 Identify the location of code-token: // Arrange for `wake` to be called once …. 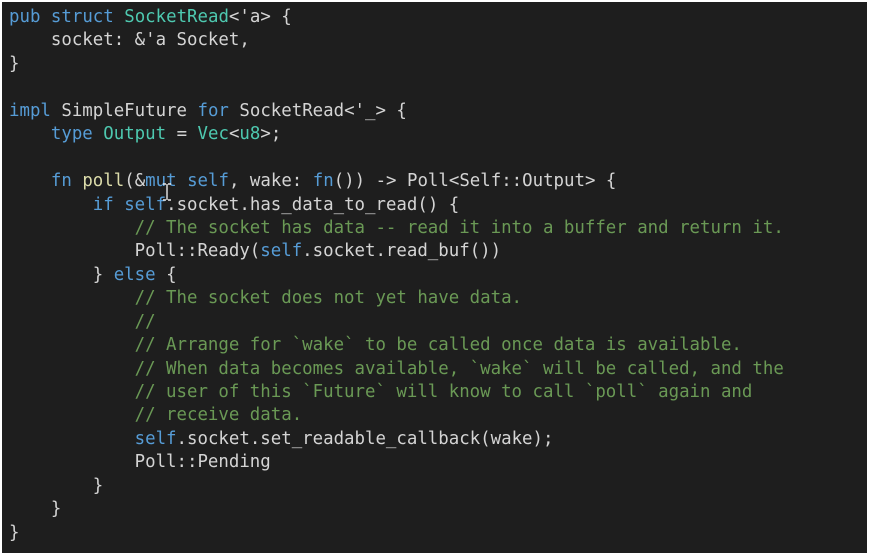
(438, 345).